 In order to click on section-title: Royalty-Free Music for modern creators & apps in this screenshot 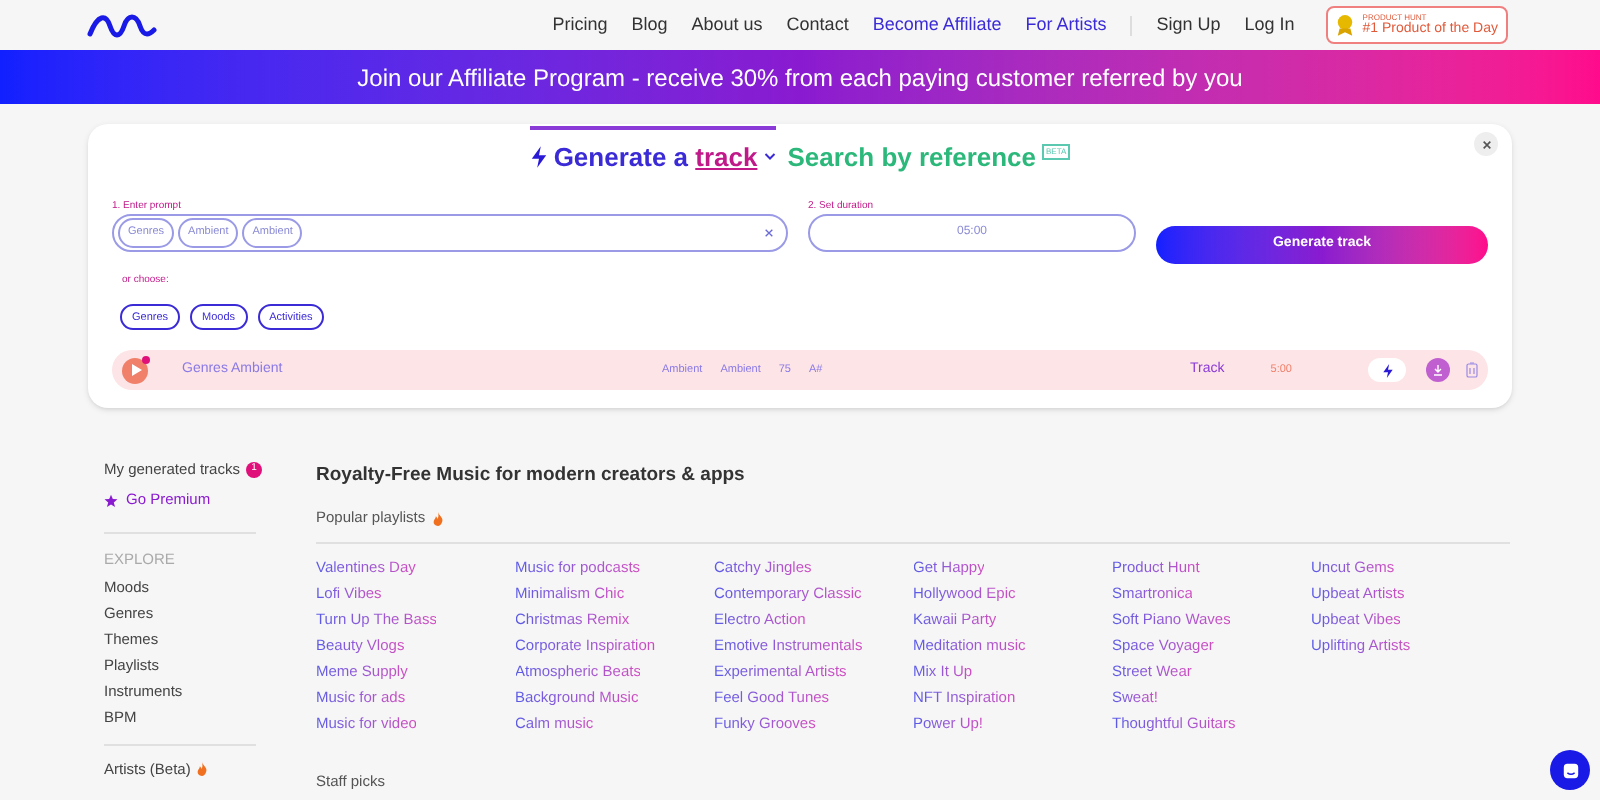, I will do `click(531, 476)`.